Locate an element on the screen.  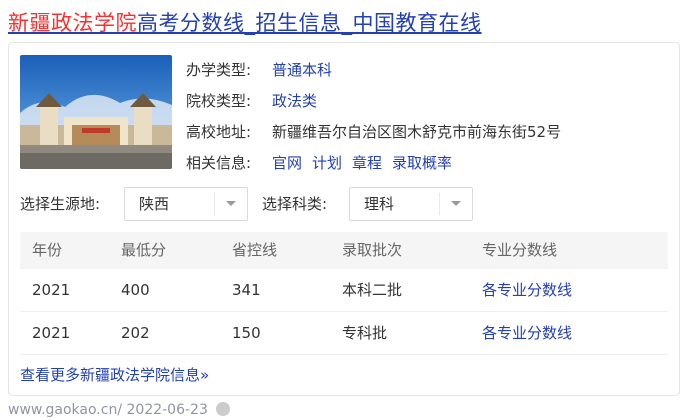
school-category-link: 政法类 is located at coordinates (294, 101).